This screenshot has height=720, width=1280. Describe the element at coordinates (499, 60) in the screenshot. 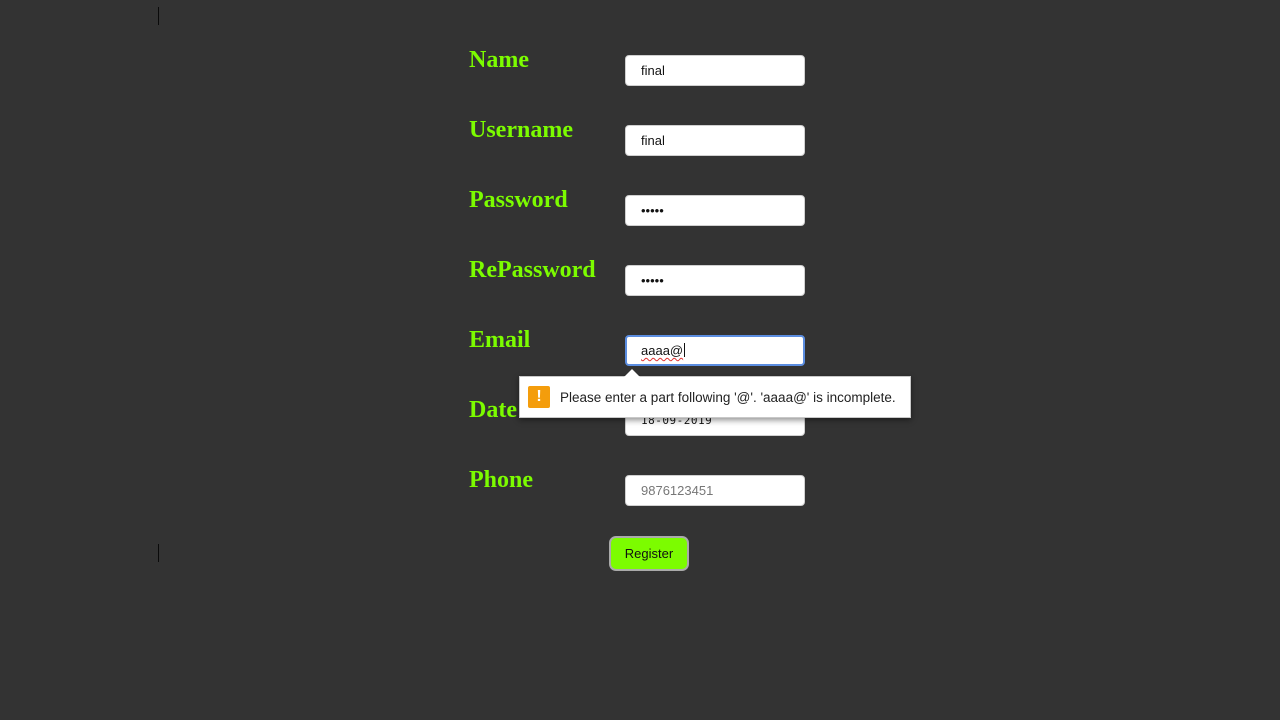

I see `name-label: Name` at that location.